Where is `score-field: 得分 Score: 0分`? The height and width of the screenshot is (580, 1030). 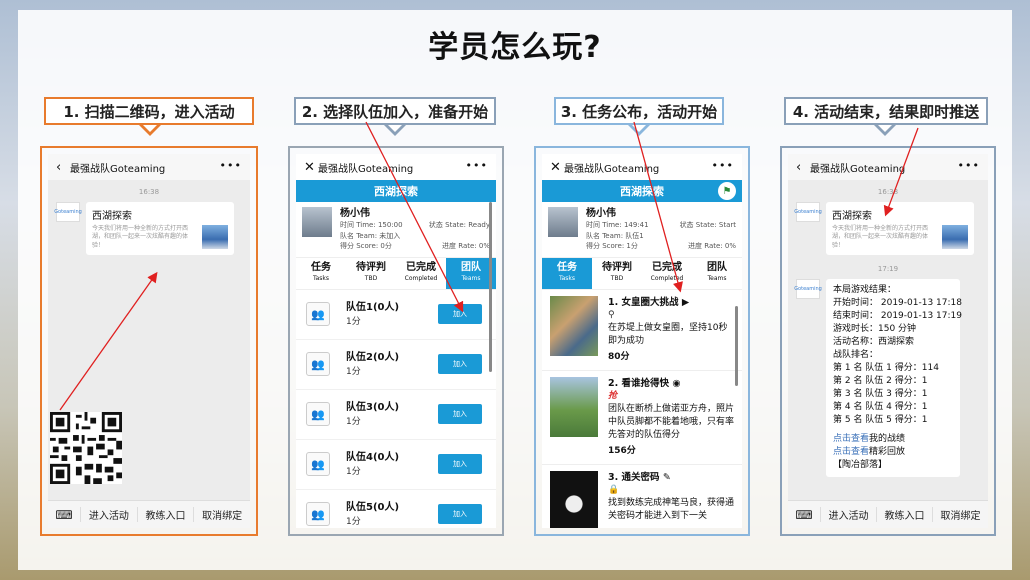 score-field: 得分 Score: 0分 is located at coordinates (366, 246).